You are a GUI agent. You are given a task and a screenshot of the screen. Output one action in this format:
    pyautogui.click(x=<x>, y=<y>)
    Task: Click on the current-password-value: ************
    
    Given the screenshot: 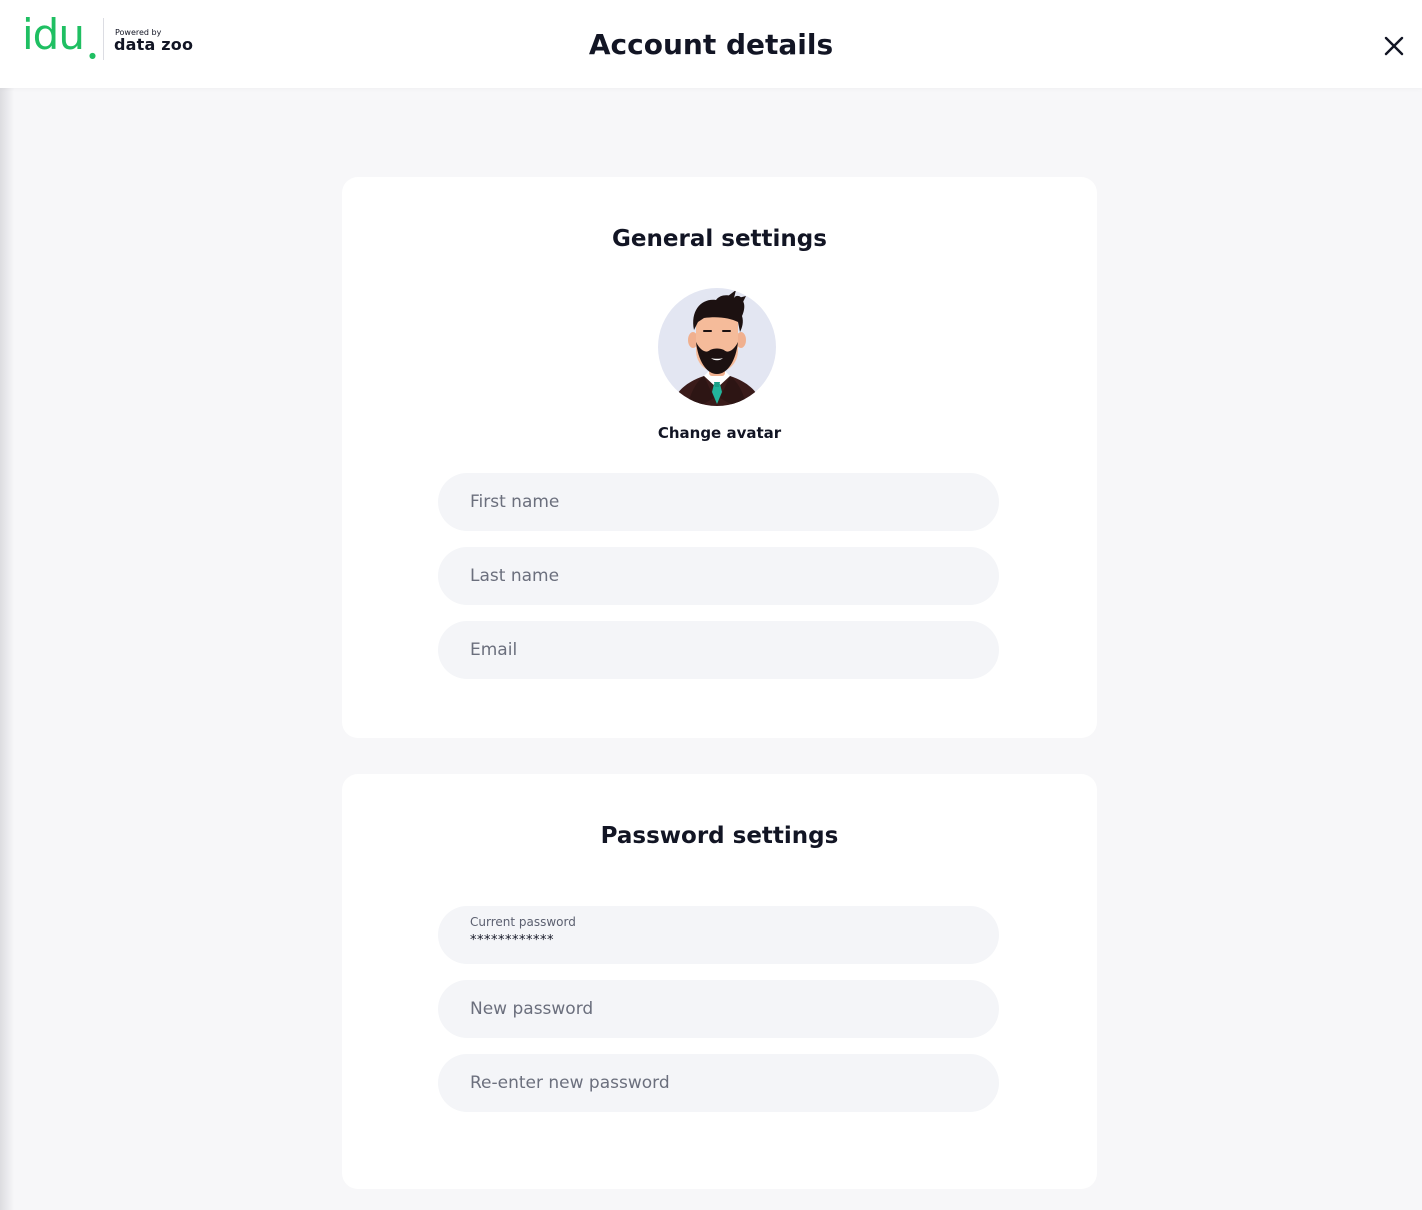 What is the action you would take?
    pyautogui.click(x=512, y=940)
    